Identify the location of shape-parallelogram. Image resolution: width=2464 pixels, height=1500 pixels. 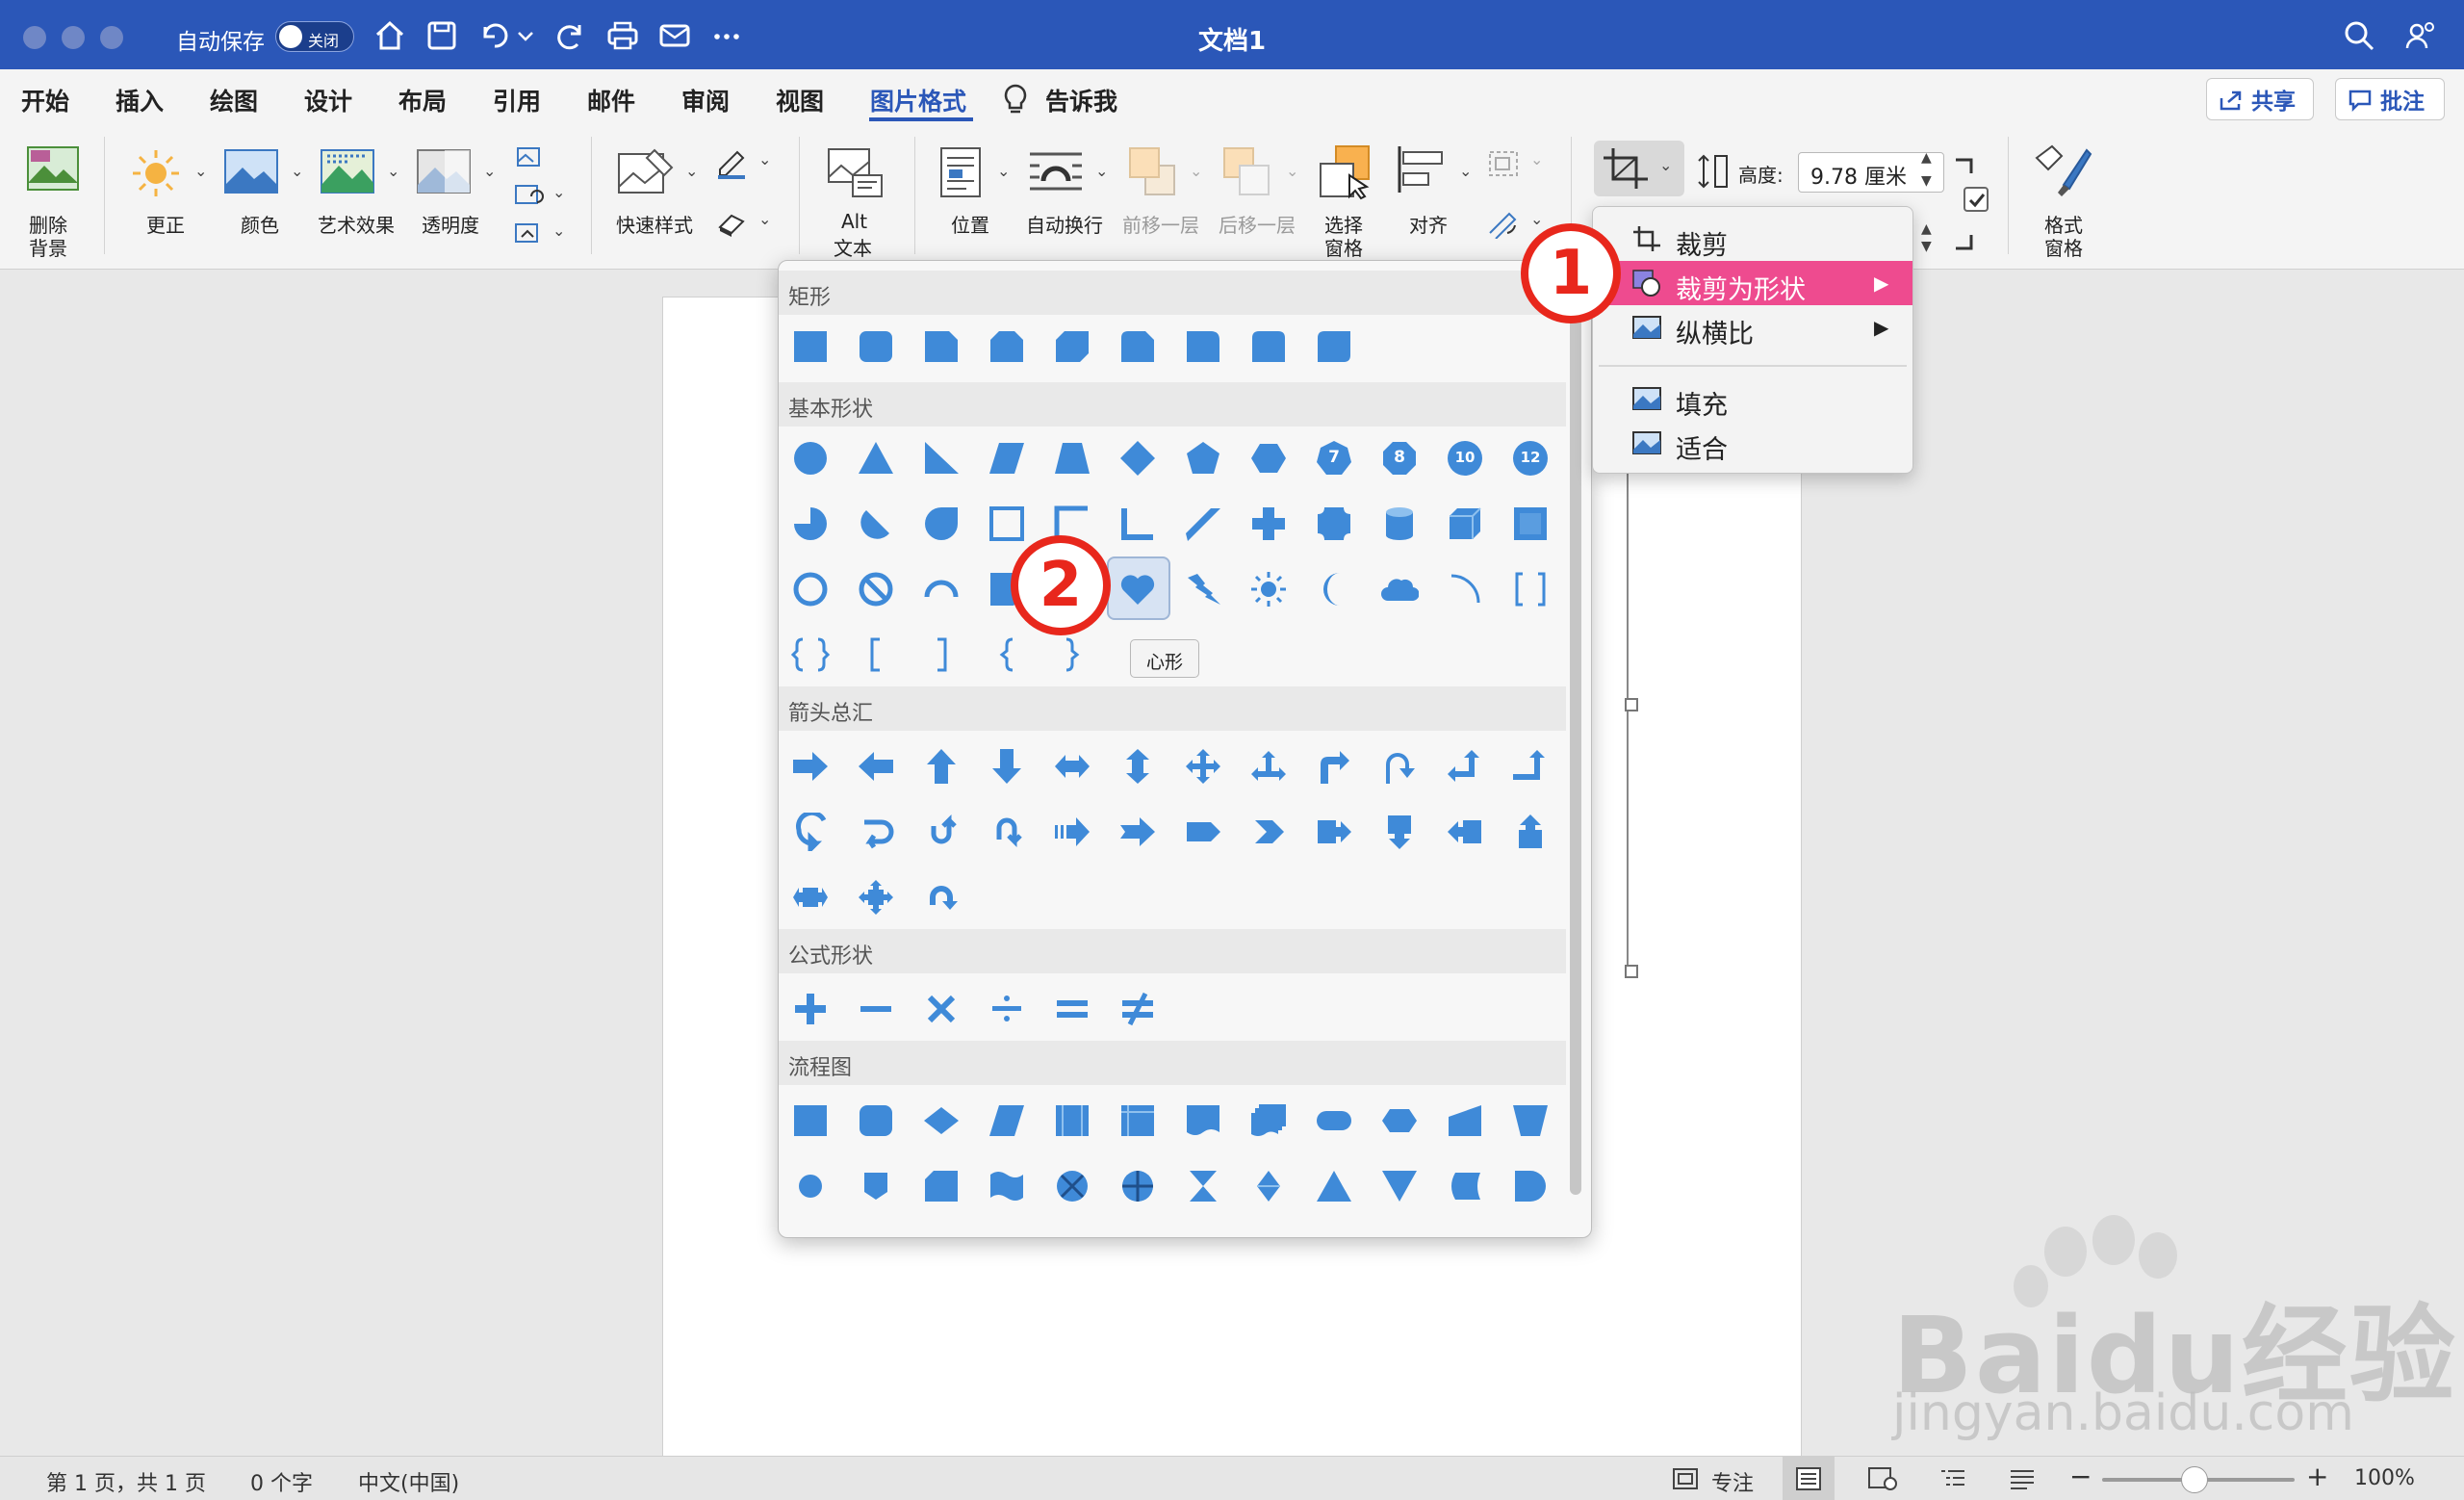
(1007, 458).